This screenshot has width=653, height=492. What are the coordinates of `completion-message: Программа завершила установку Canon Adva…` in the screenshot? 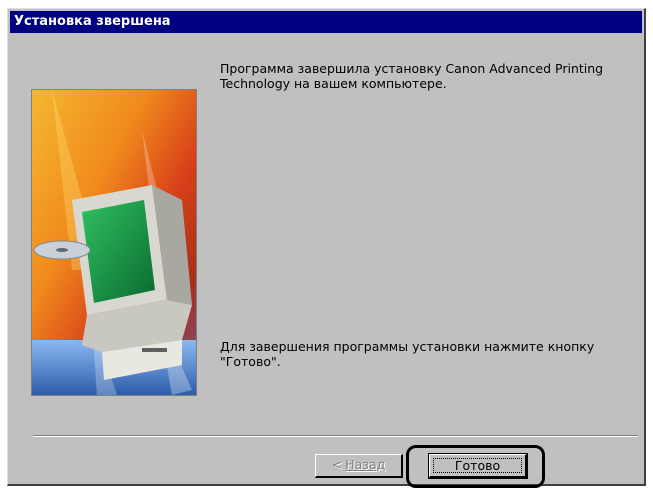 It's located at (412, 76).